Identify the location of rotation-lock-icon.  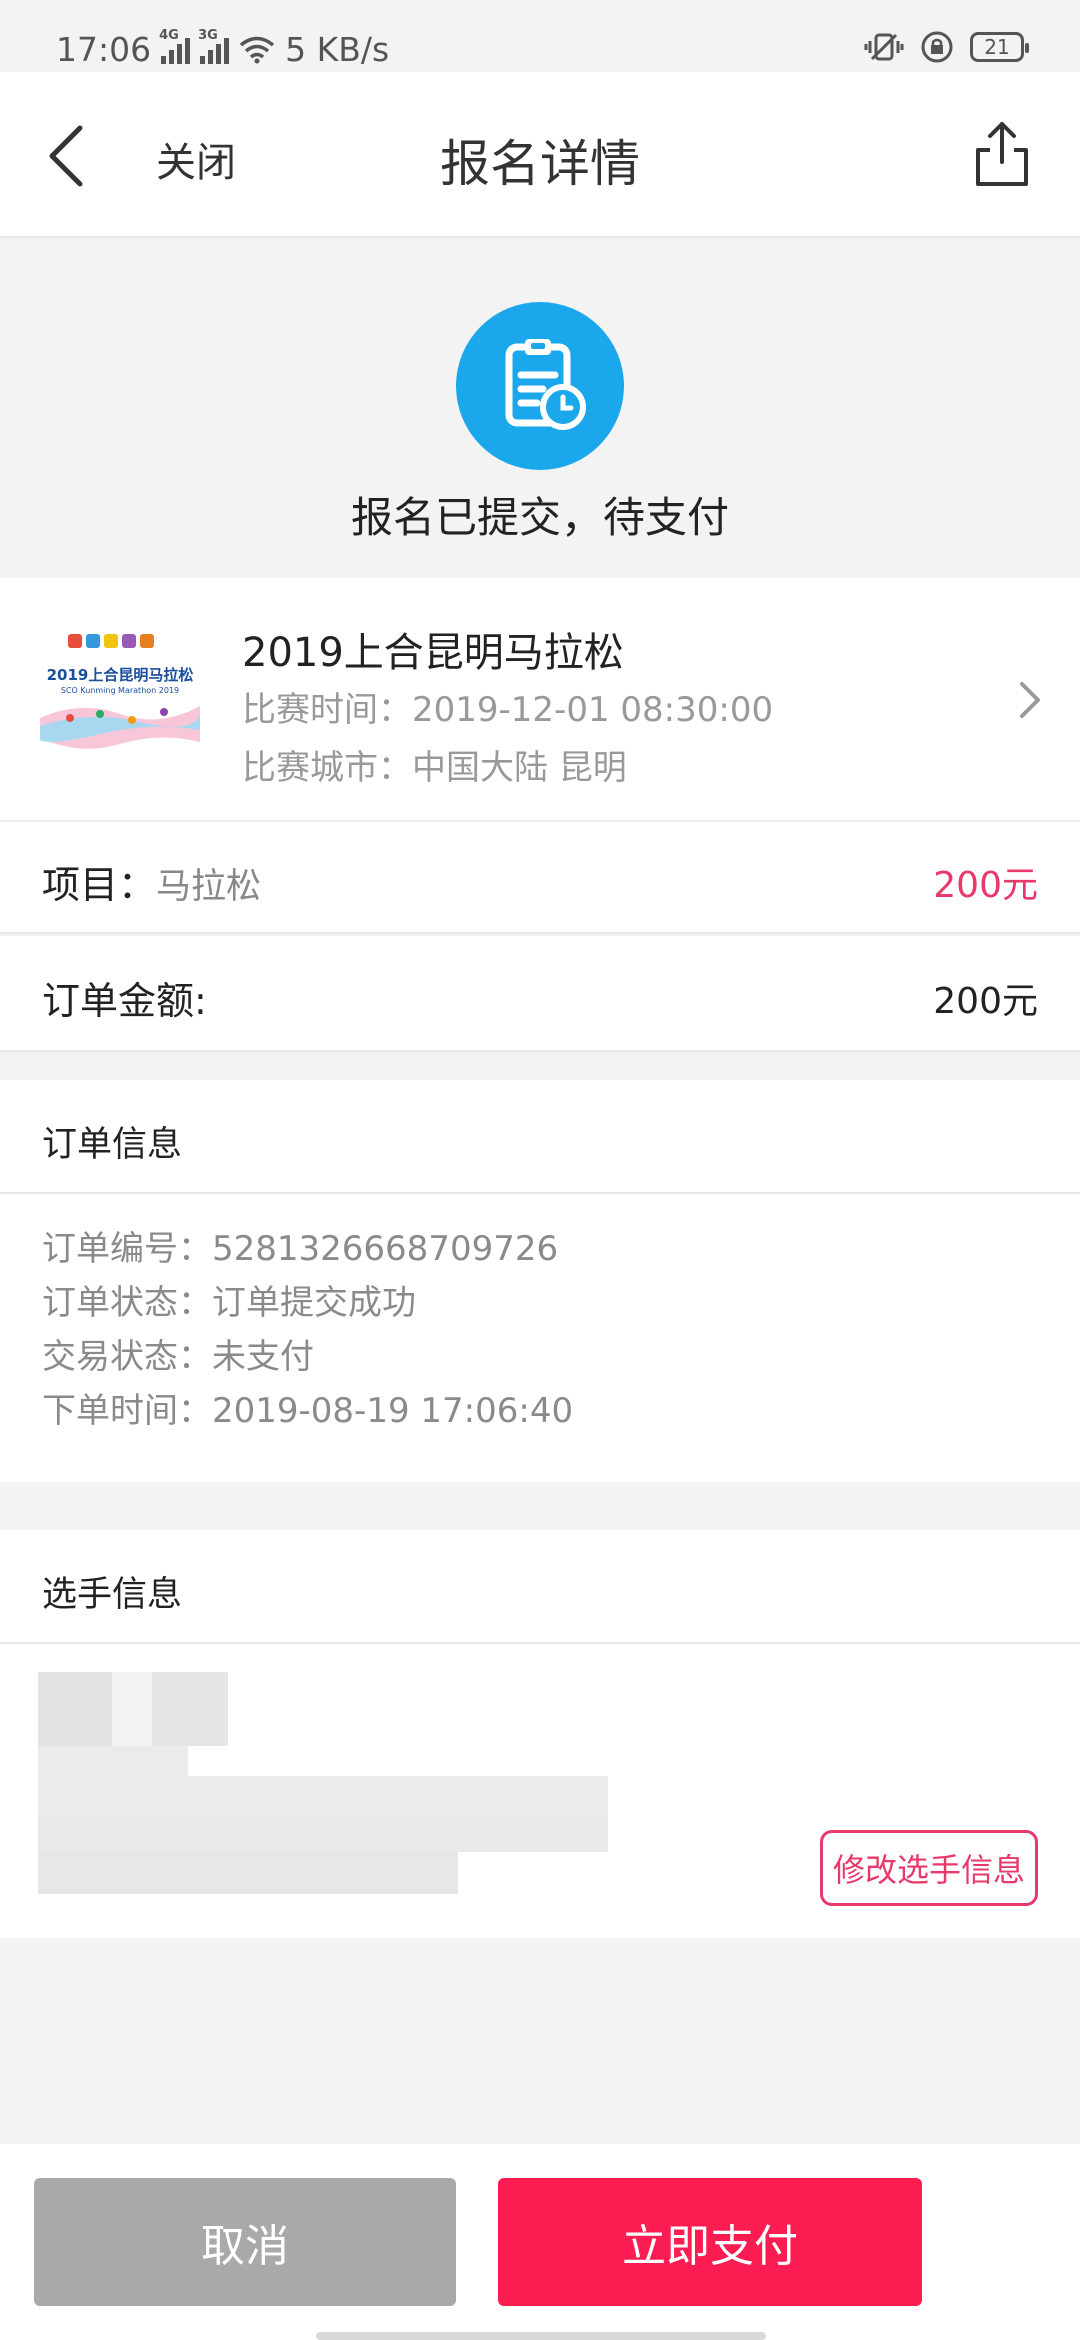
(937, 47).